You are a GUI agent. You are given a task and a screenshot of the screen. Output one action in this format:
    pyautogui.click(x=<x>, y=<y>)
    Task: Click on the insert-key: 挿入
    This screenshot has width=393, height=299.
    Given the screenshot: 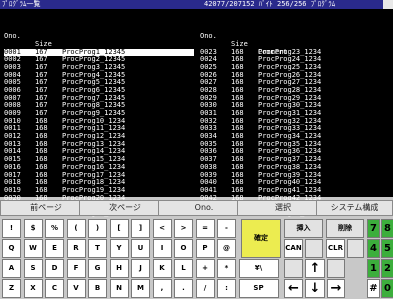 What is the action you would take?
    pyautogui.click(x=303, y=228)
    